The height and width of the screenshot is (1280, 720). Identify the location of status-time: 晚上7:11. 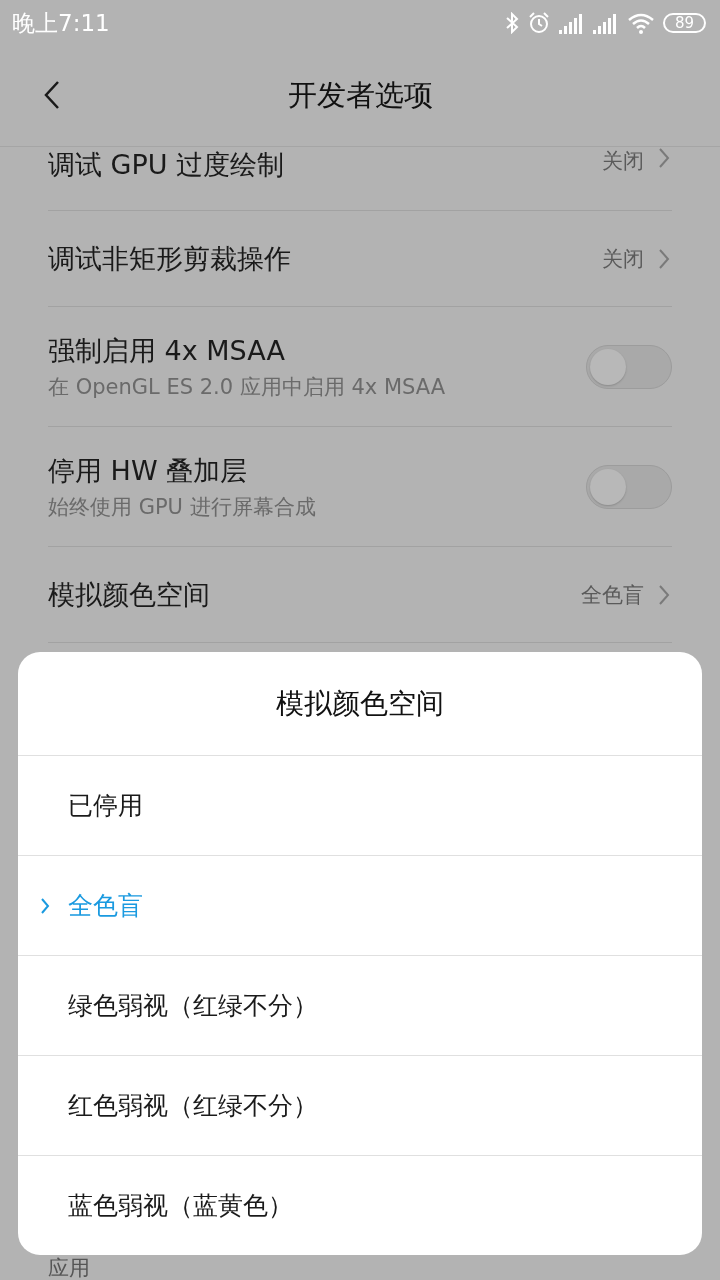
(61, 23).